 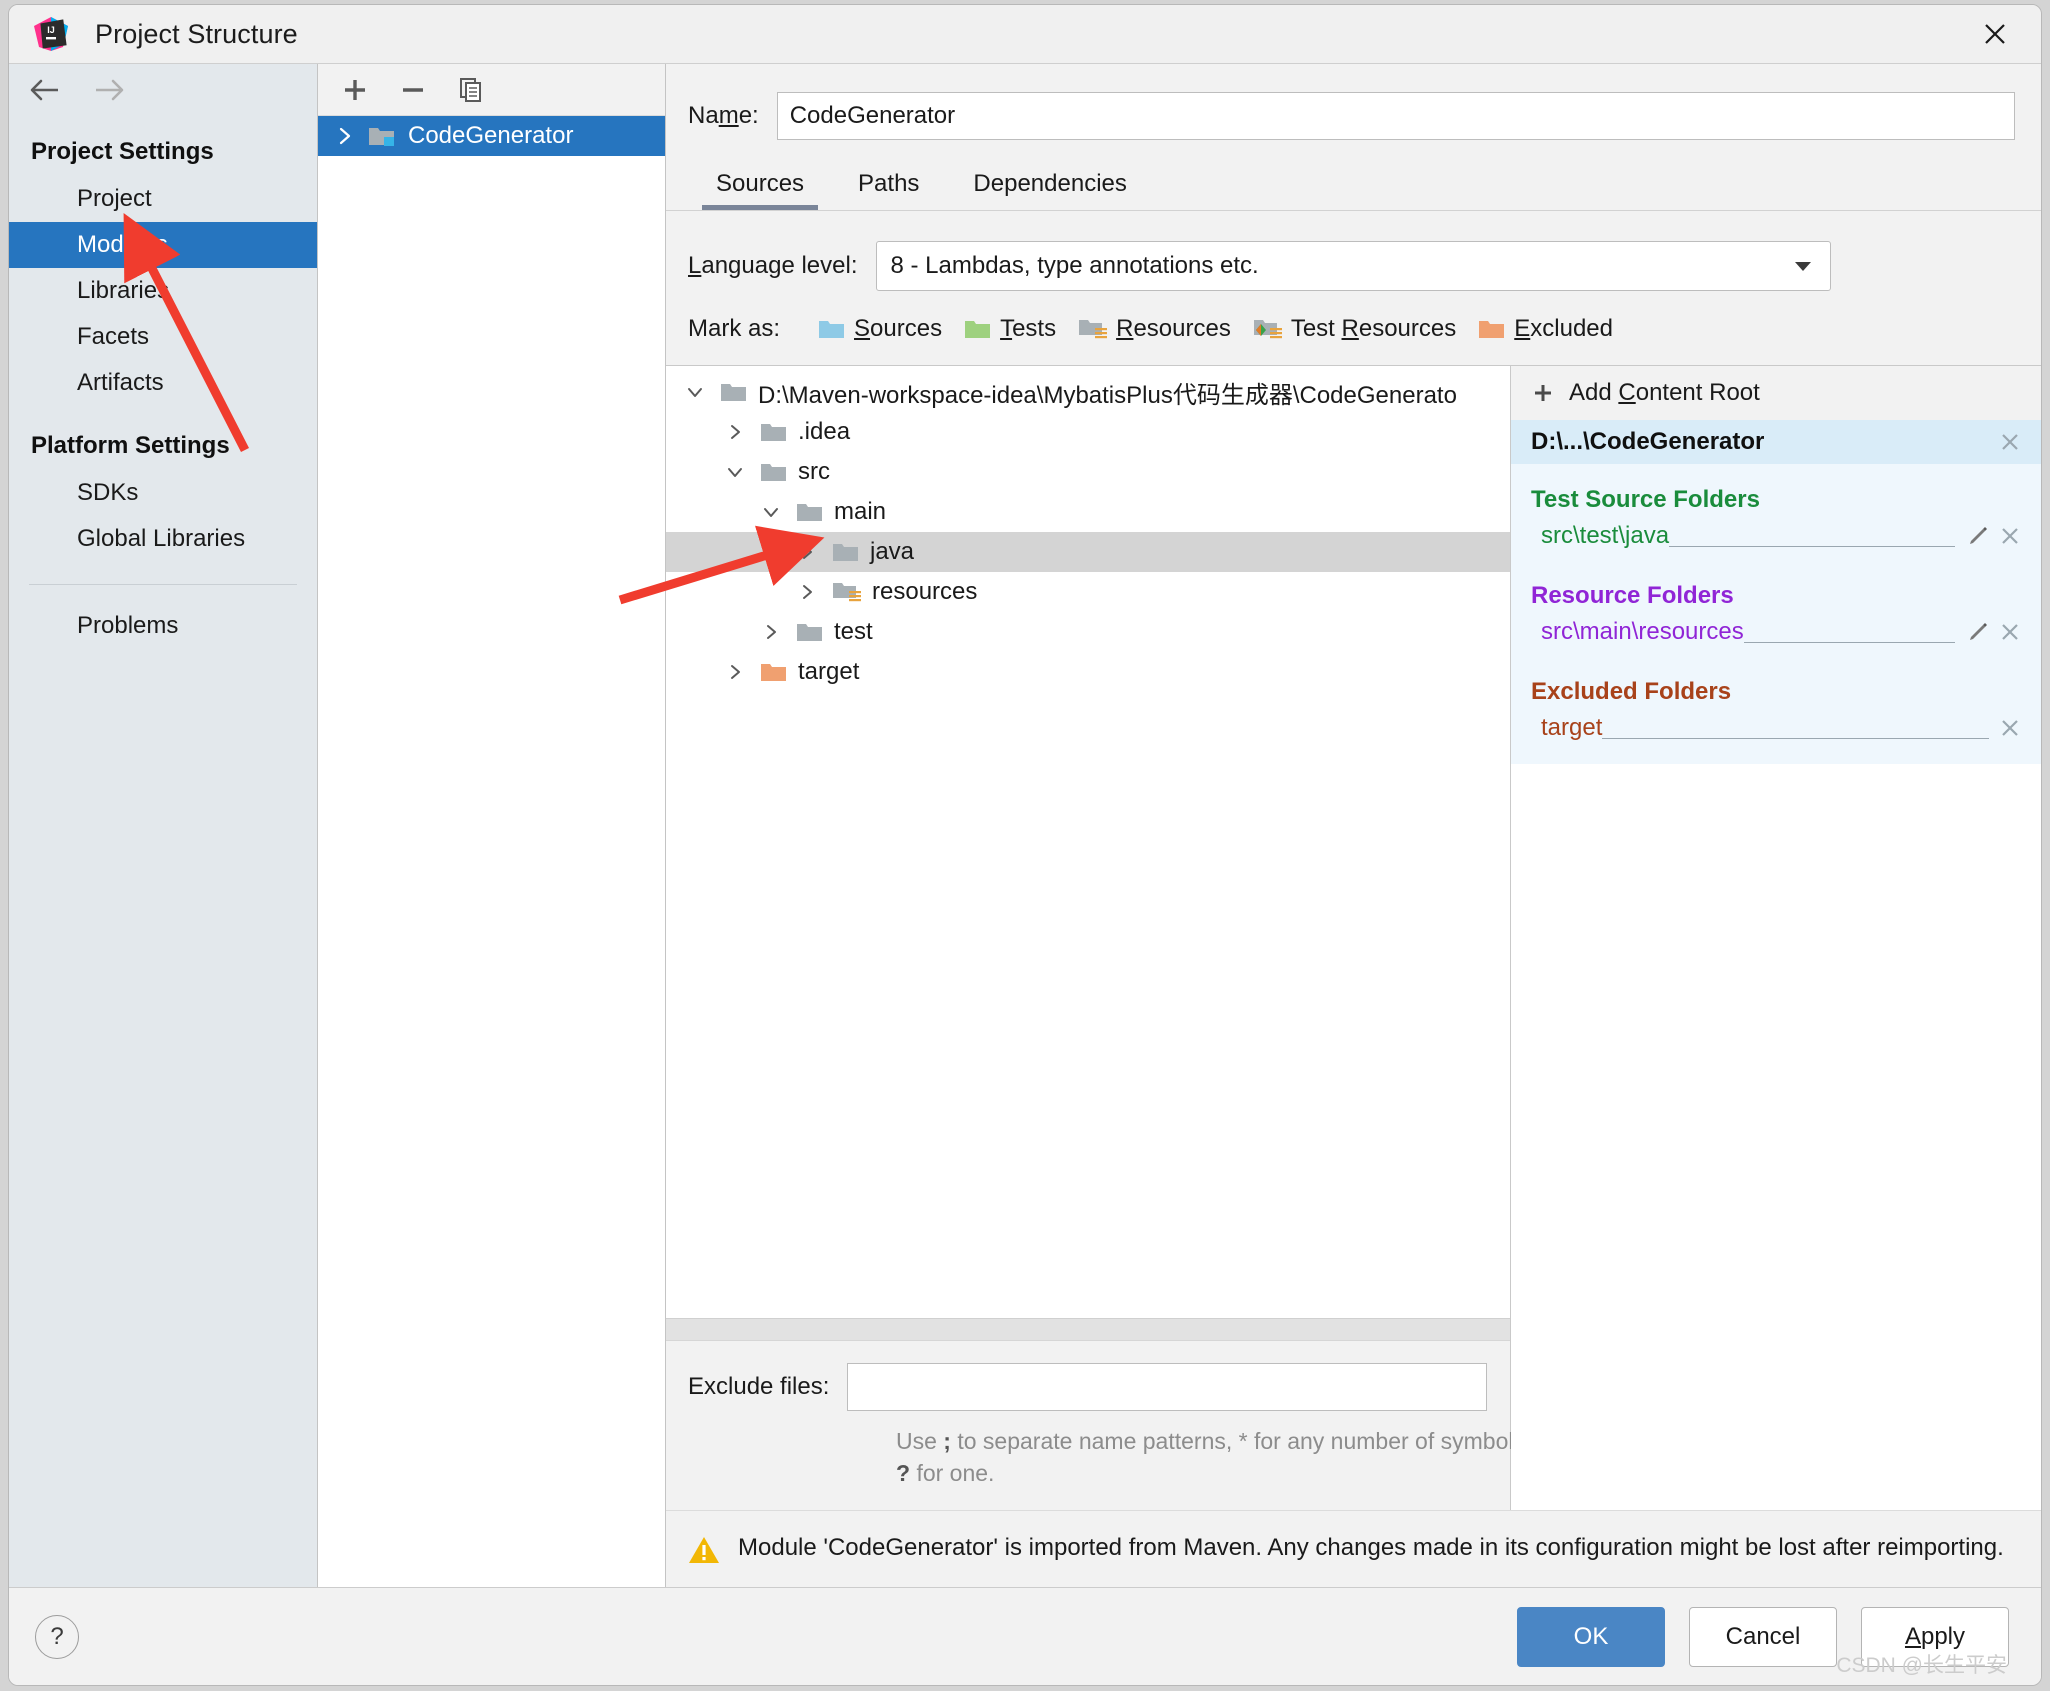 I want to click on module-list-toolbar, so click(x=491, y=90).